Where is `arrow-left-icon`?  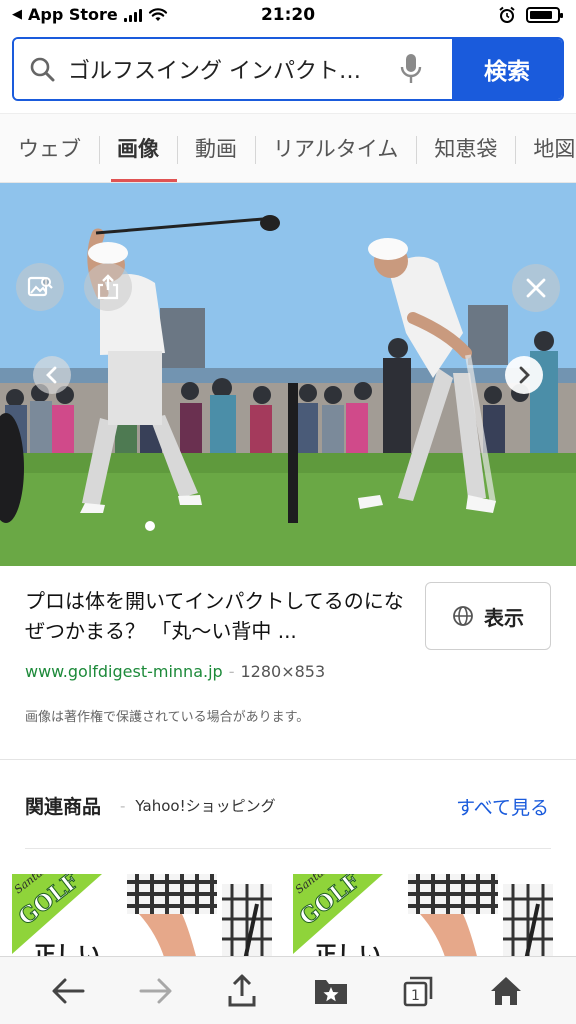 arrow-left-icon is located at coordinates (68, 991).